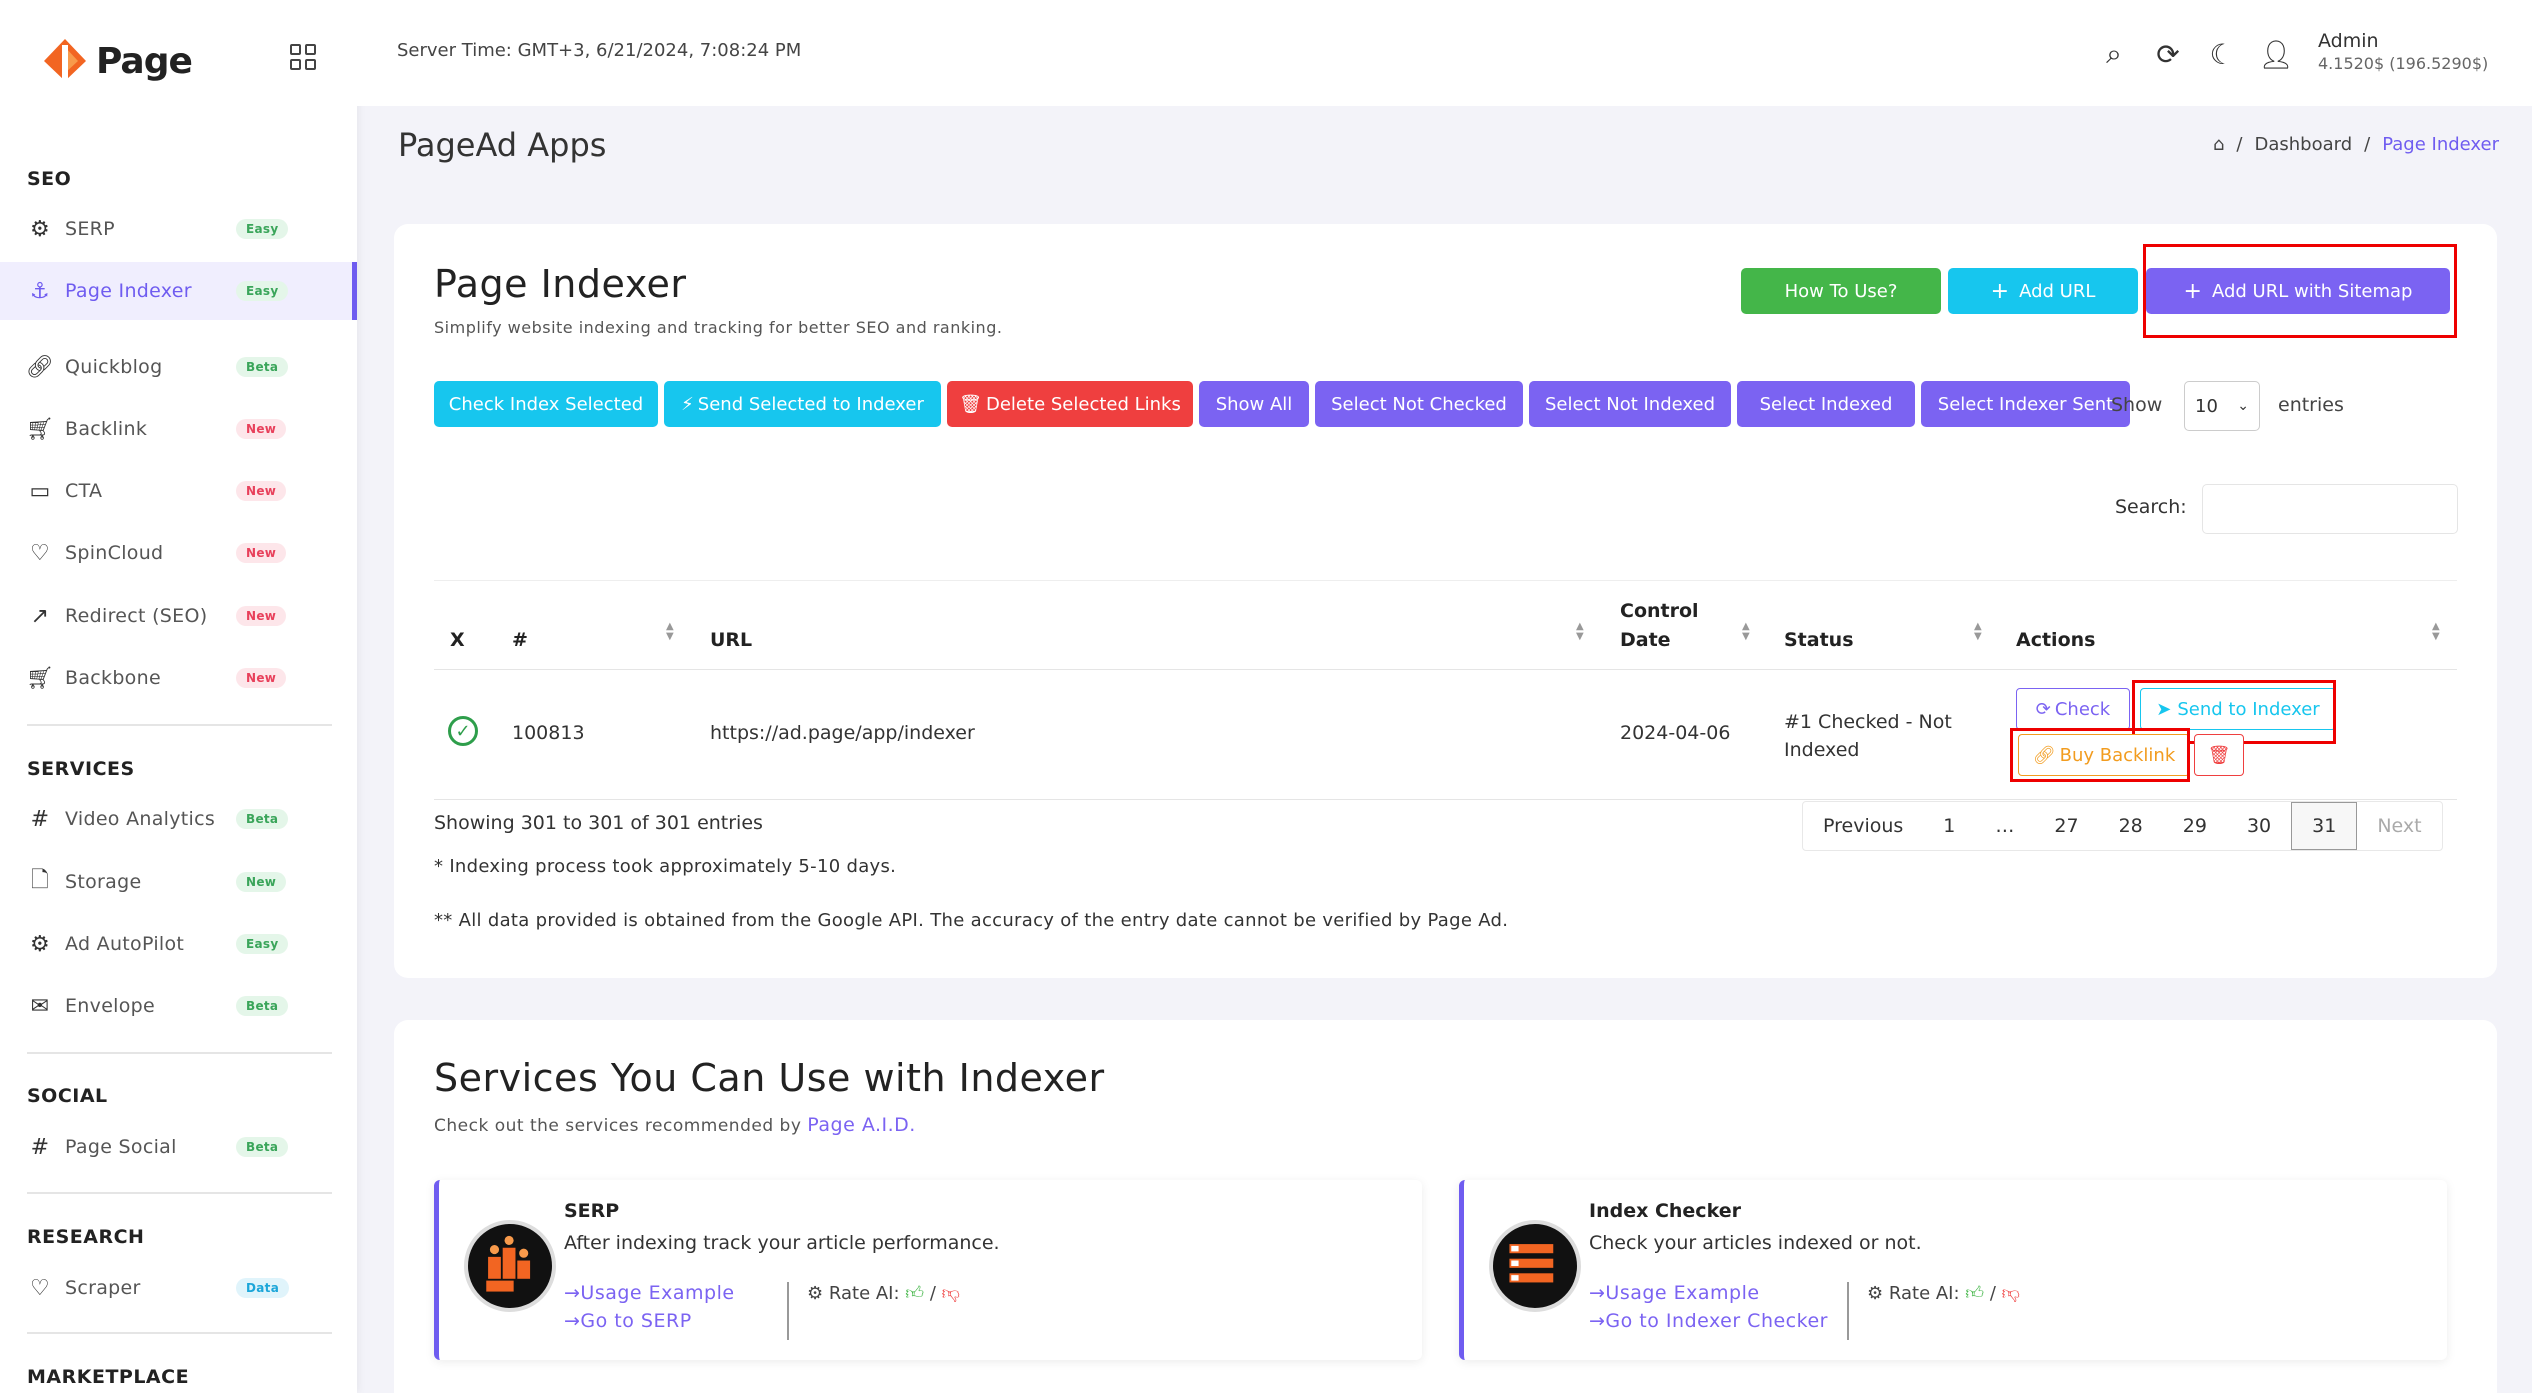  Describe the element at coordinates (40, 880) in the screenshot. I see `file-icon: 🗋` at that location.